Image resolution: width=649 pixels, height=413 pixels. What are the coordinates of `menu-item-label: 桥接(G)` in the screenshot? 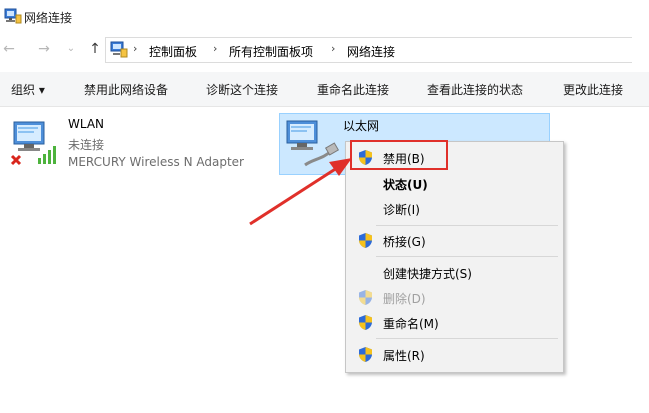 It's located at (404, 242).